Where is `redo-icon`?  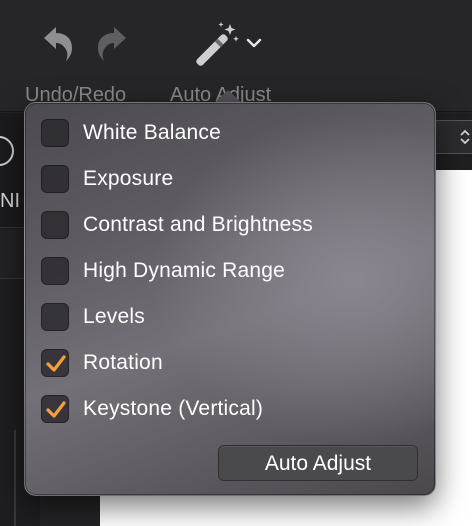
redo-icon is located at coordinates (112, 43).